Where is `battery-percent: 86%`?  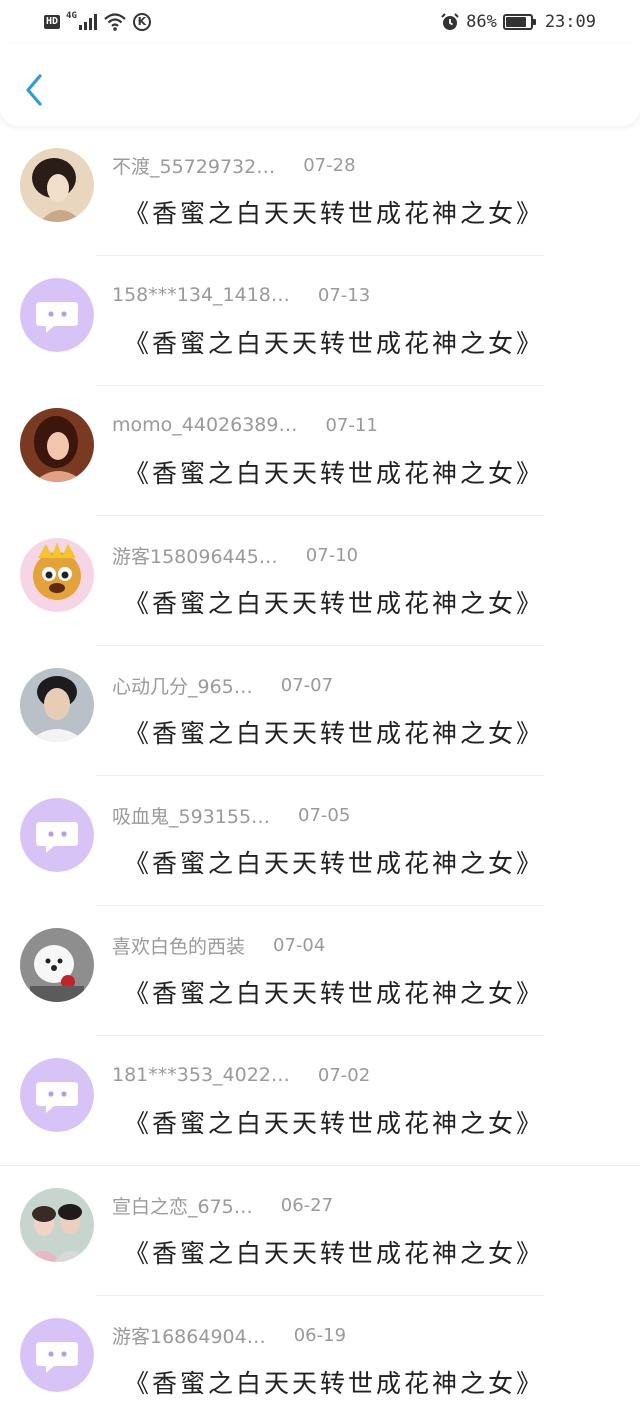
battery-percent: 86% is located at coordinates (481, 22).